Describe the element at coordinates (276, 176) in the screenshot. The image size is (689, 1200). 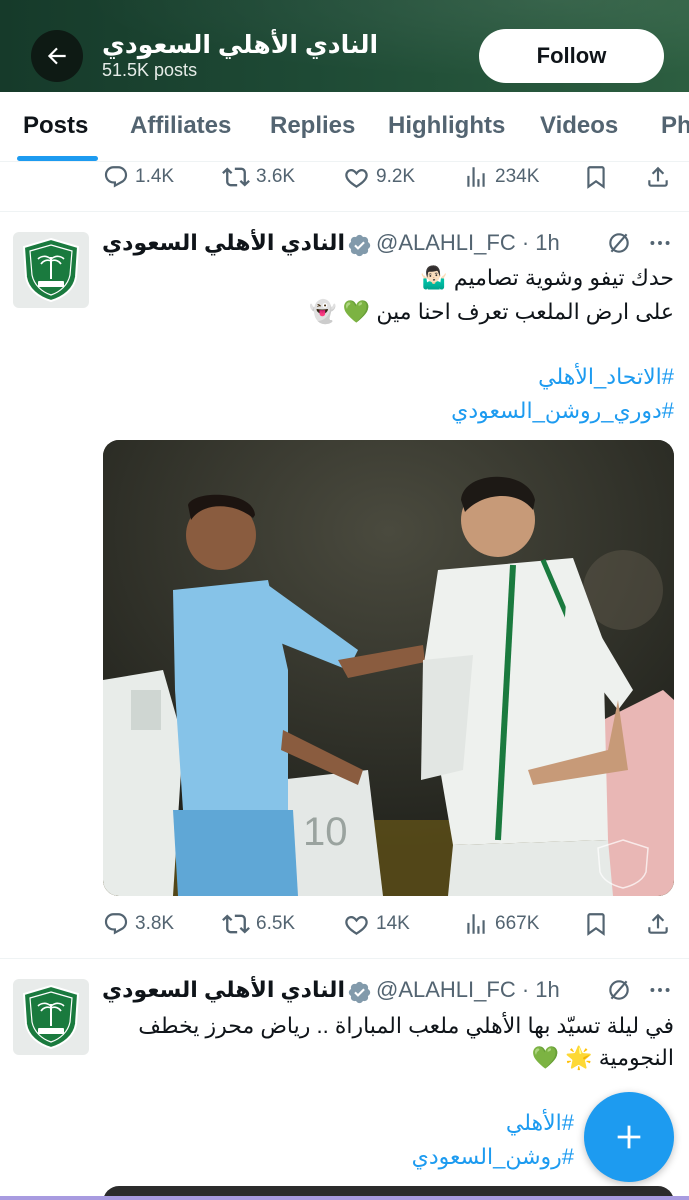
I see `repost-count: 3.6K` at that location.